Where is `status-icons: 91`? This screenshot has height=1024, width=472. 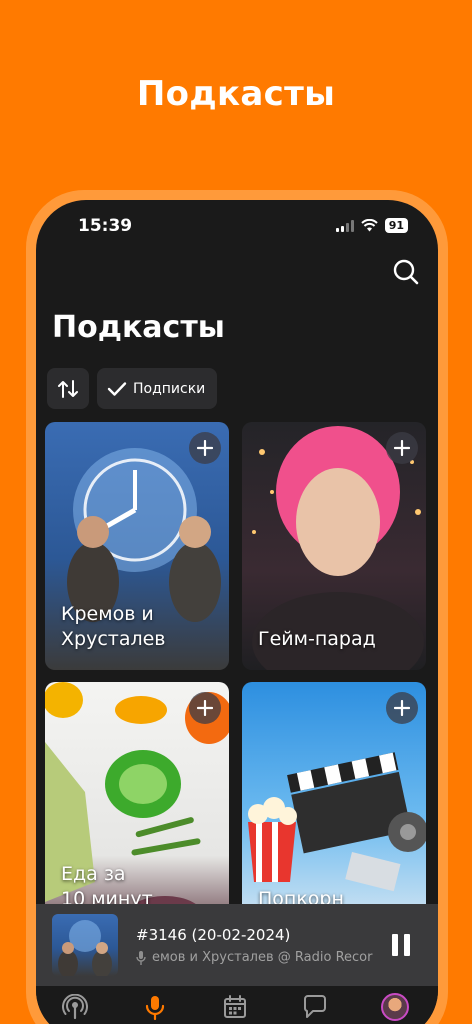 status-icons: 91 is located at coordinates (371, 225).